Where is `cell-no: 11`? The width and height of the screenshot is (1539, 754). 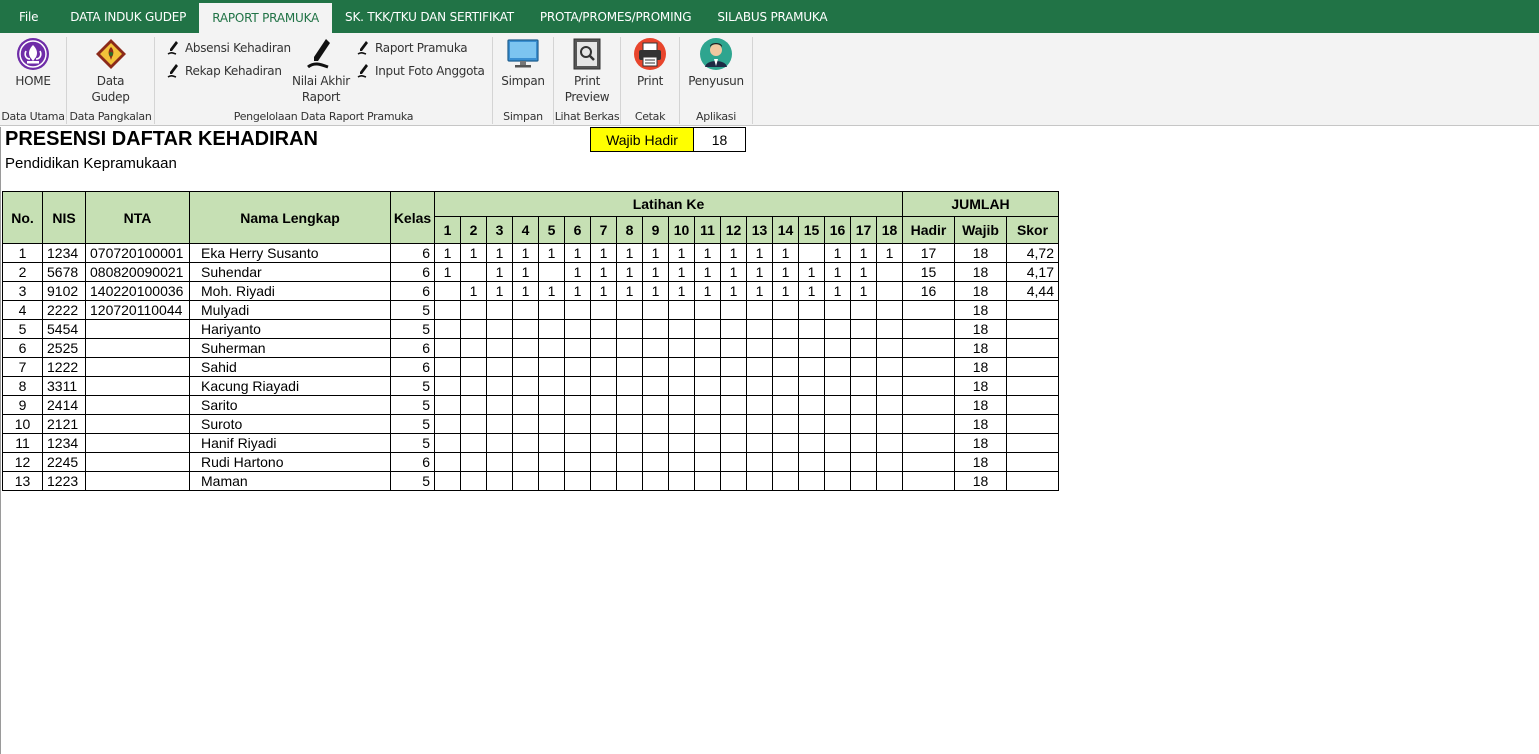 cell-no: 11 is located at coordinates (22, 443).